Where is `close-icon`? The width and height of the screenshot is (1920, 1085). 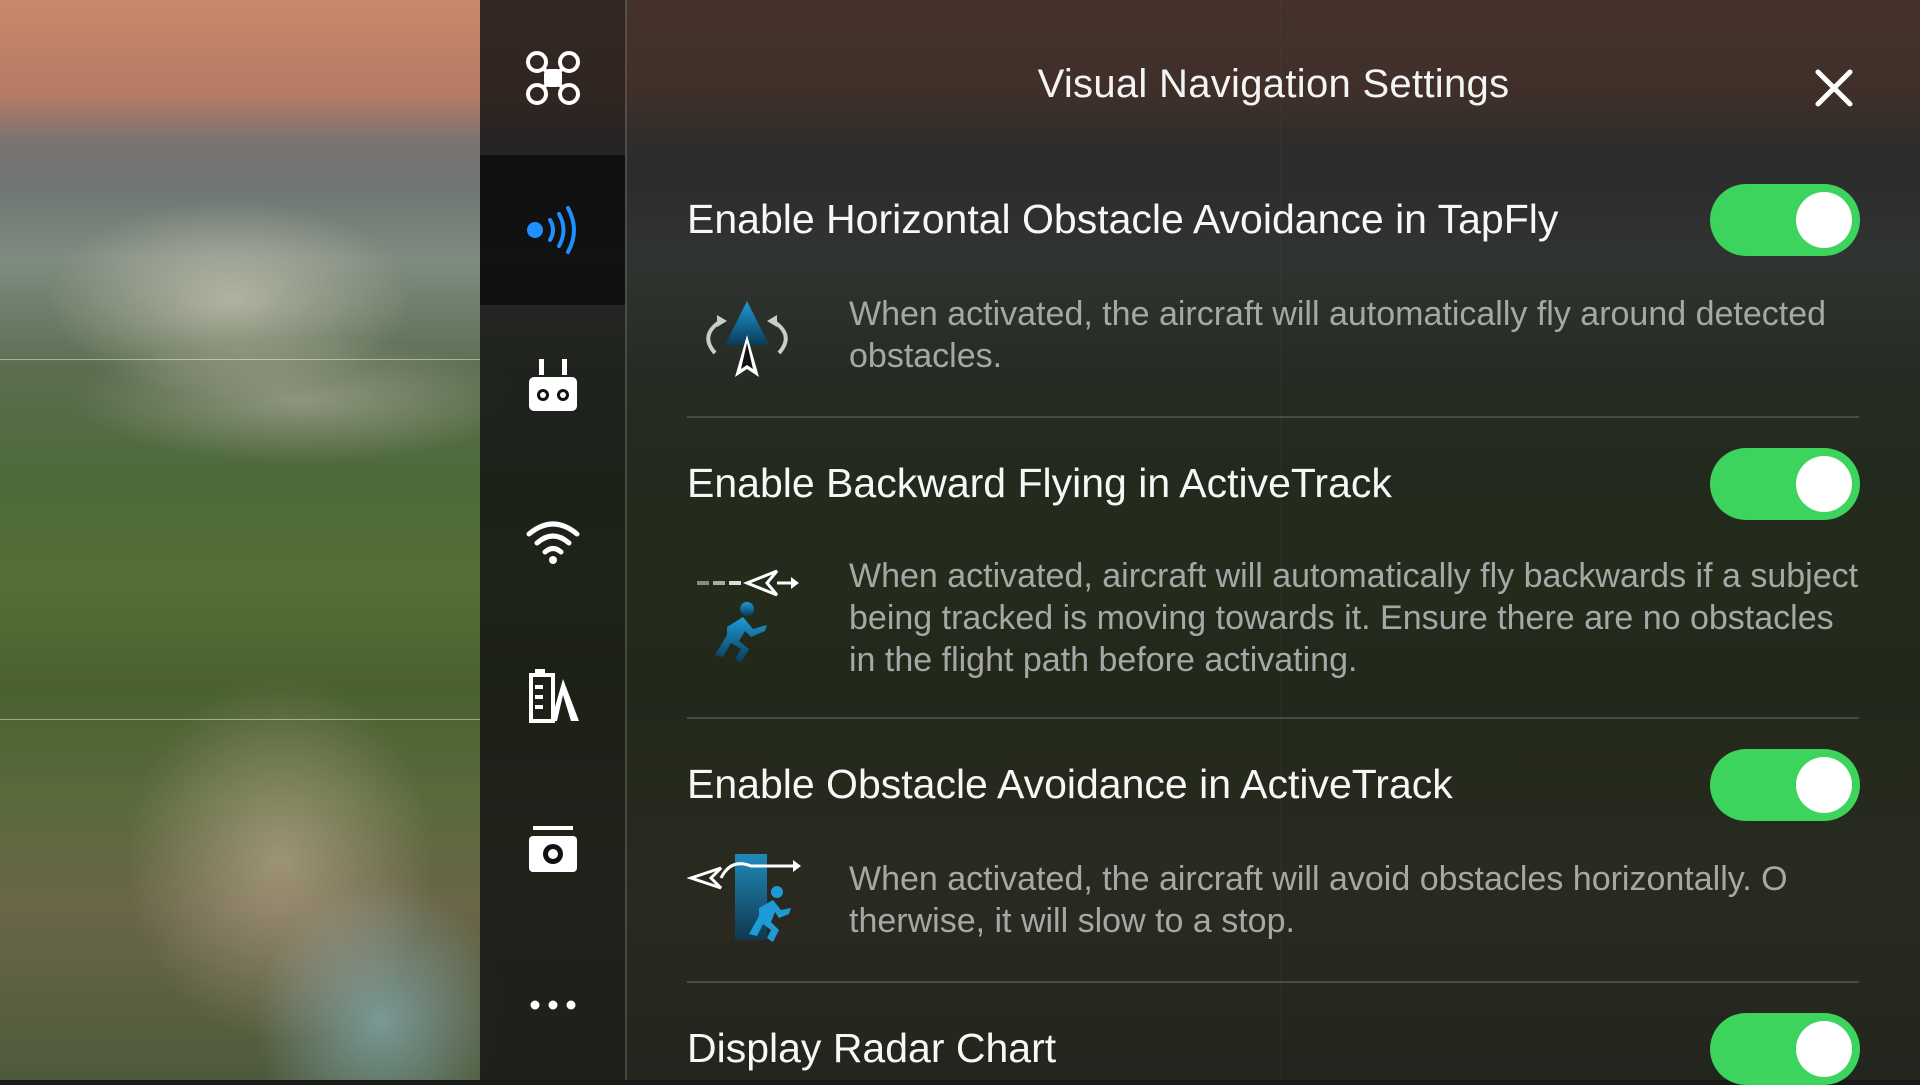 close-icon is located at coordinates (1834, 88).